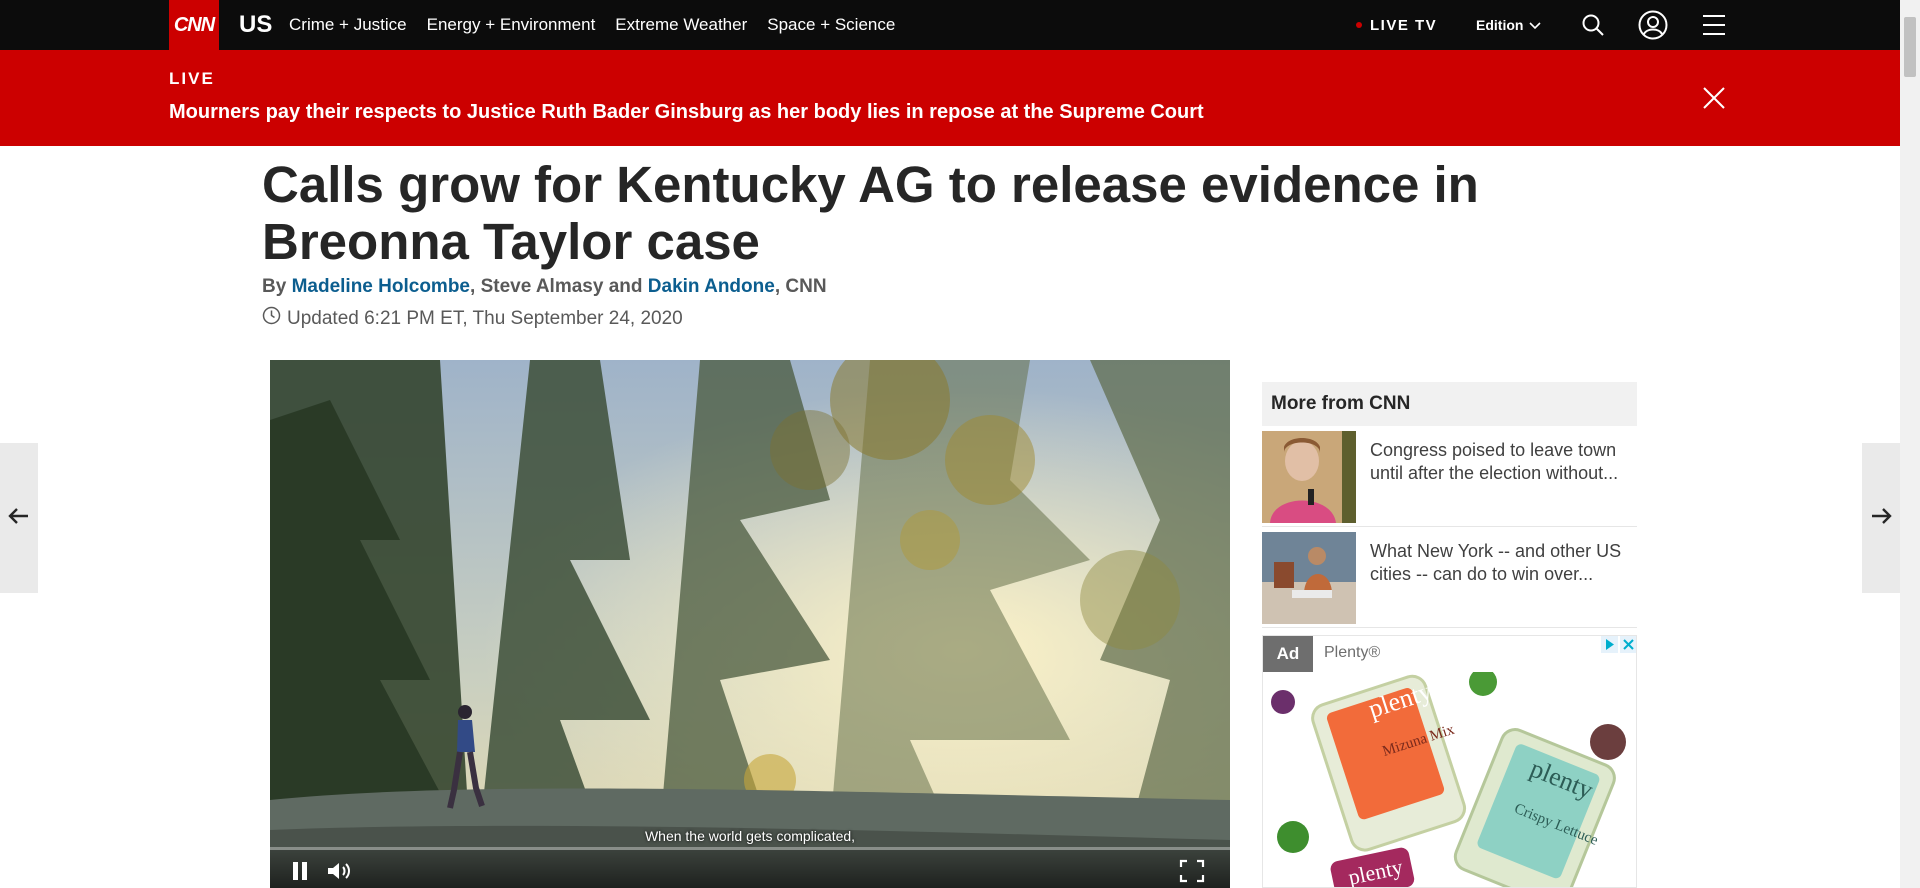  I want to click on ad-choices, so click(1618, 645).